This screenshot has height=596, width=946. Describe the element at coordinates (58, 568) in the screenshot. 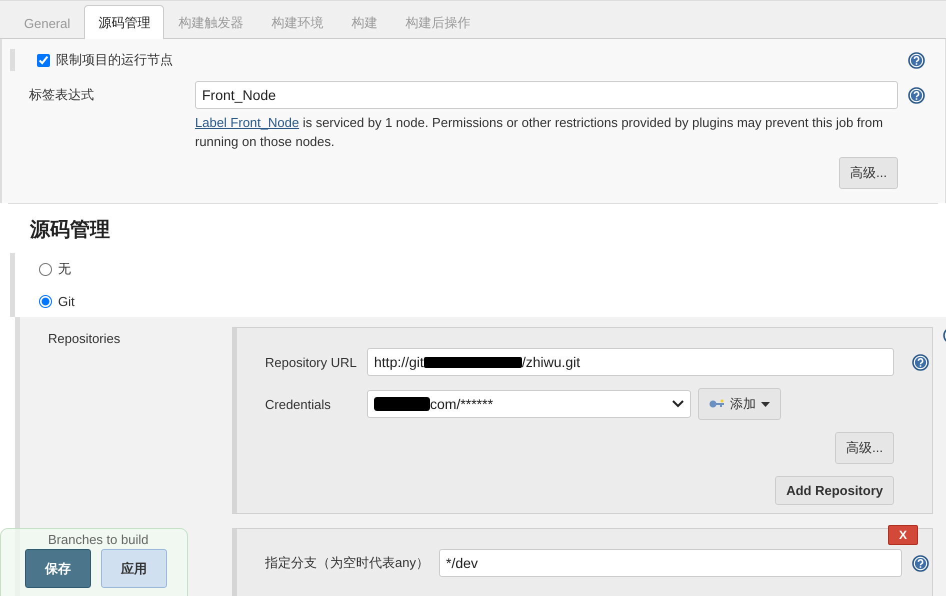

I see `save-button: 保存` at that location.